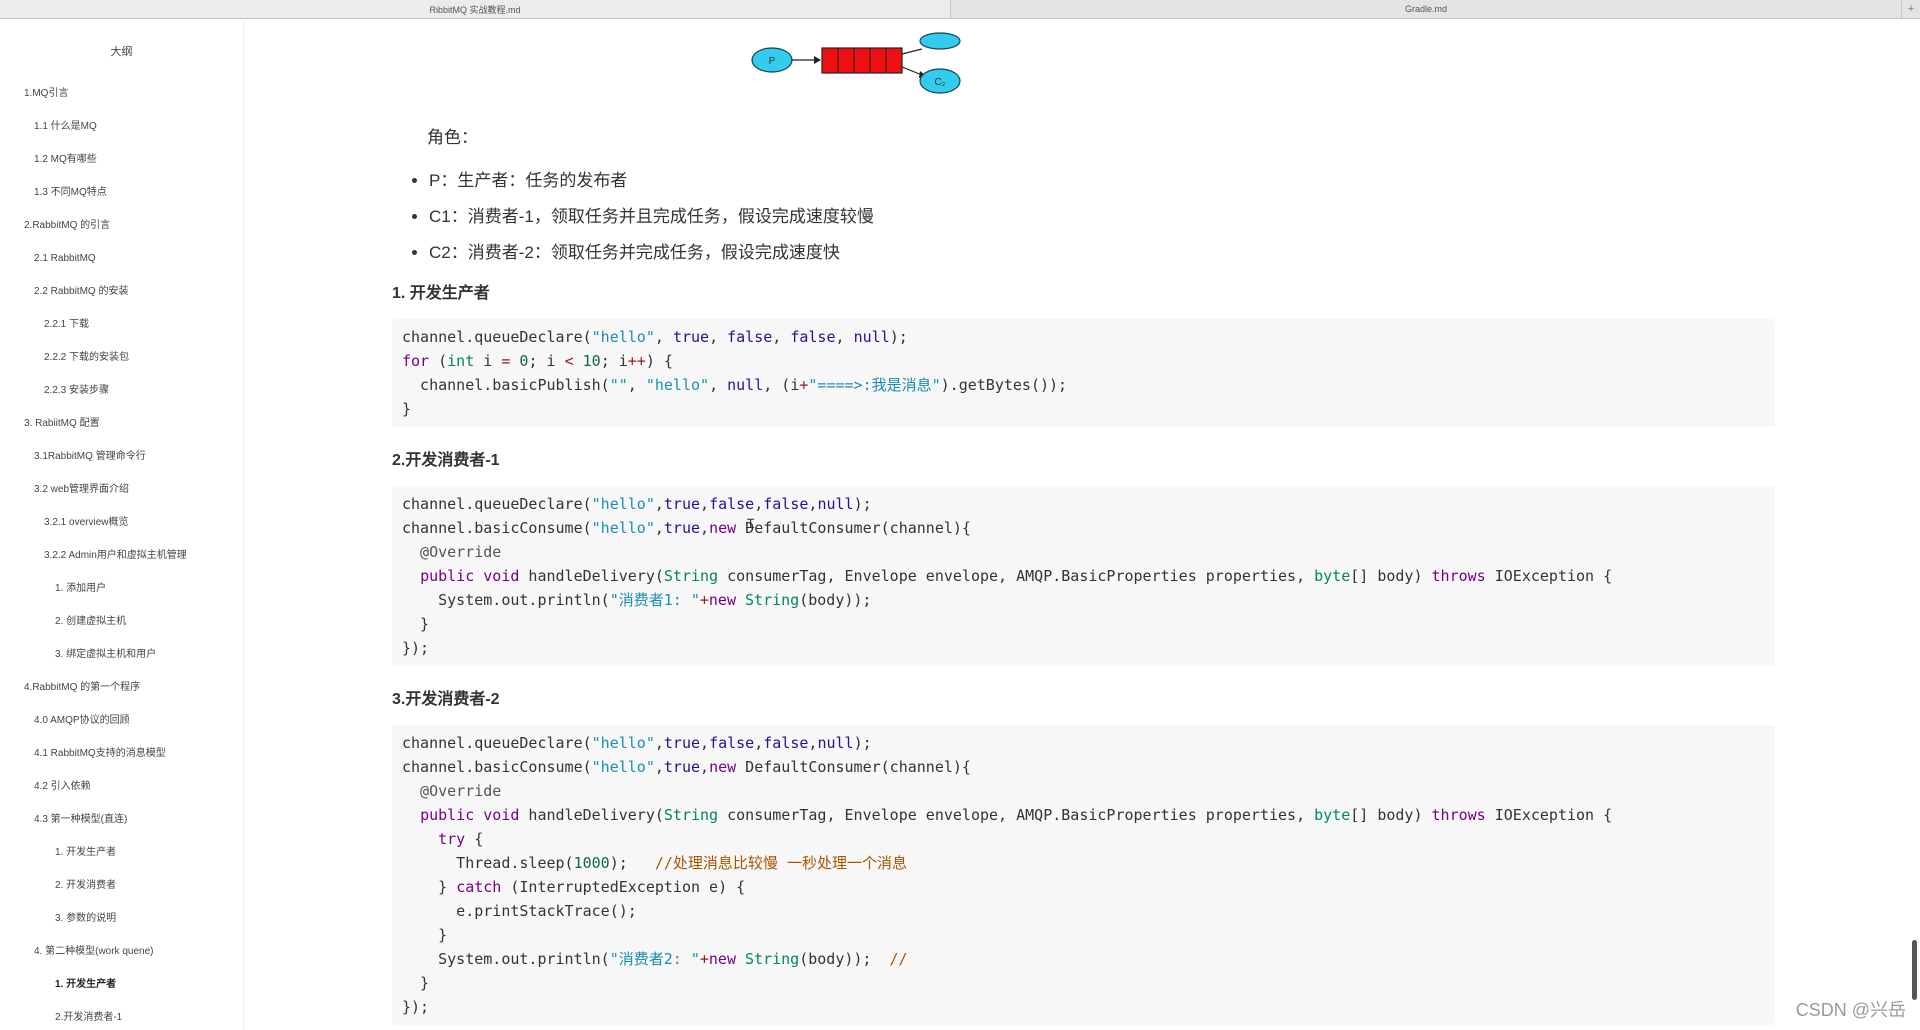 The image size is (1920, 1030). Describe the element at coordinates (121, 489) in the screenshot. I see `outline-item: 3.2 web管理界面介绍` at that location.